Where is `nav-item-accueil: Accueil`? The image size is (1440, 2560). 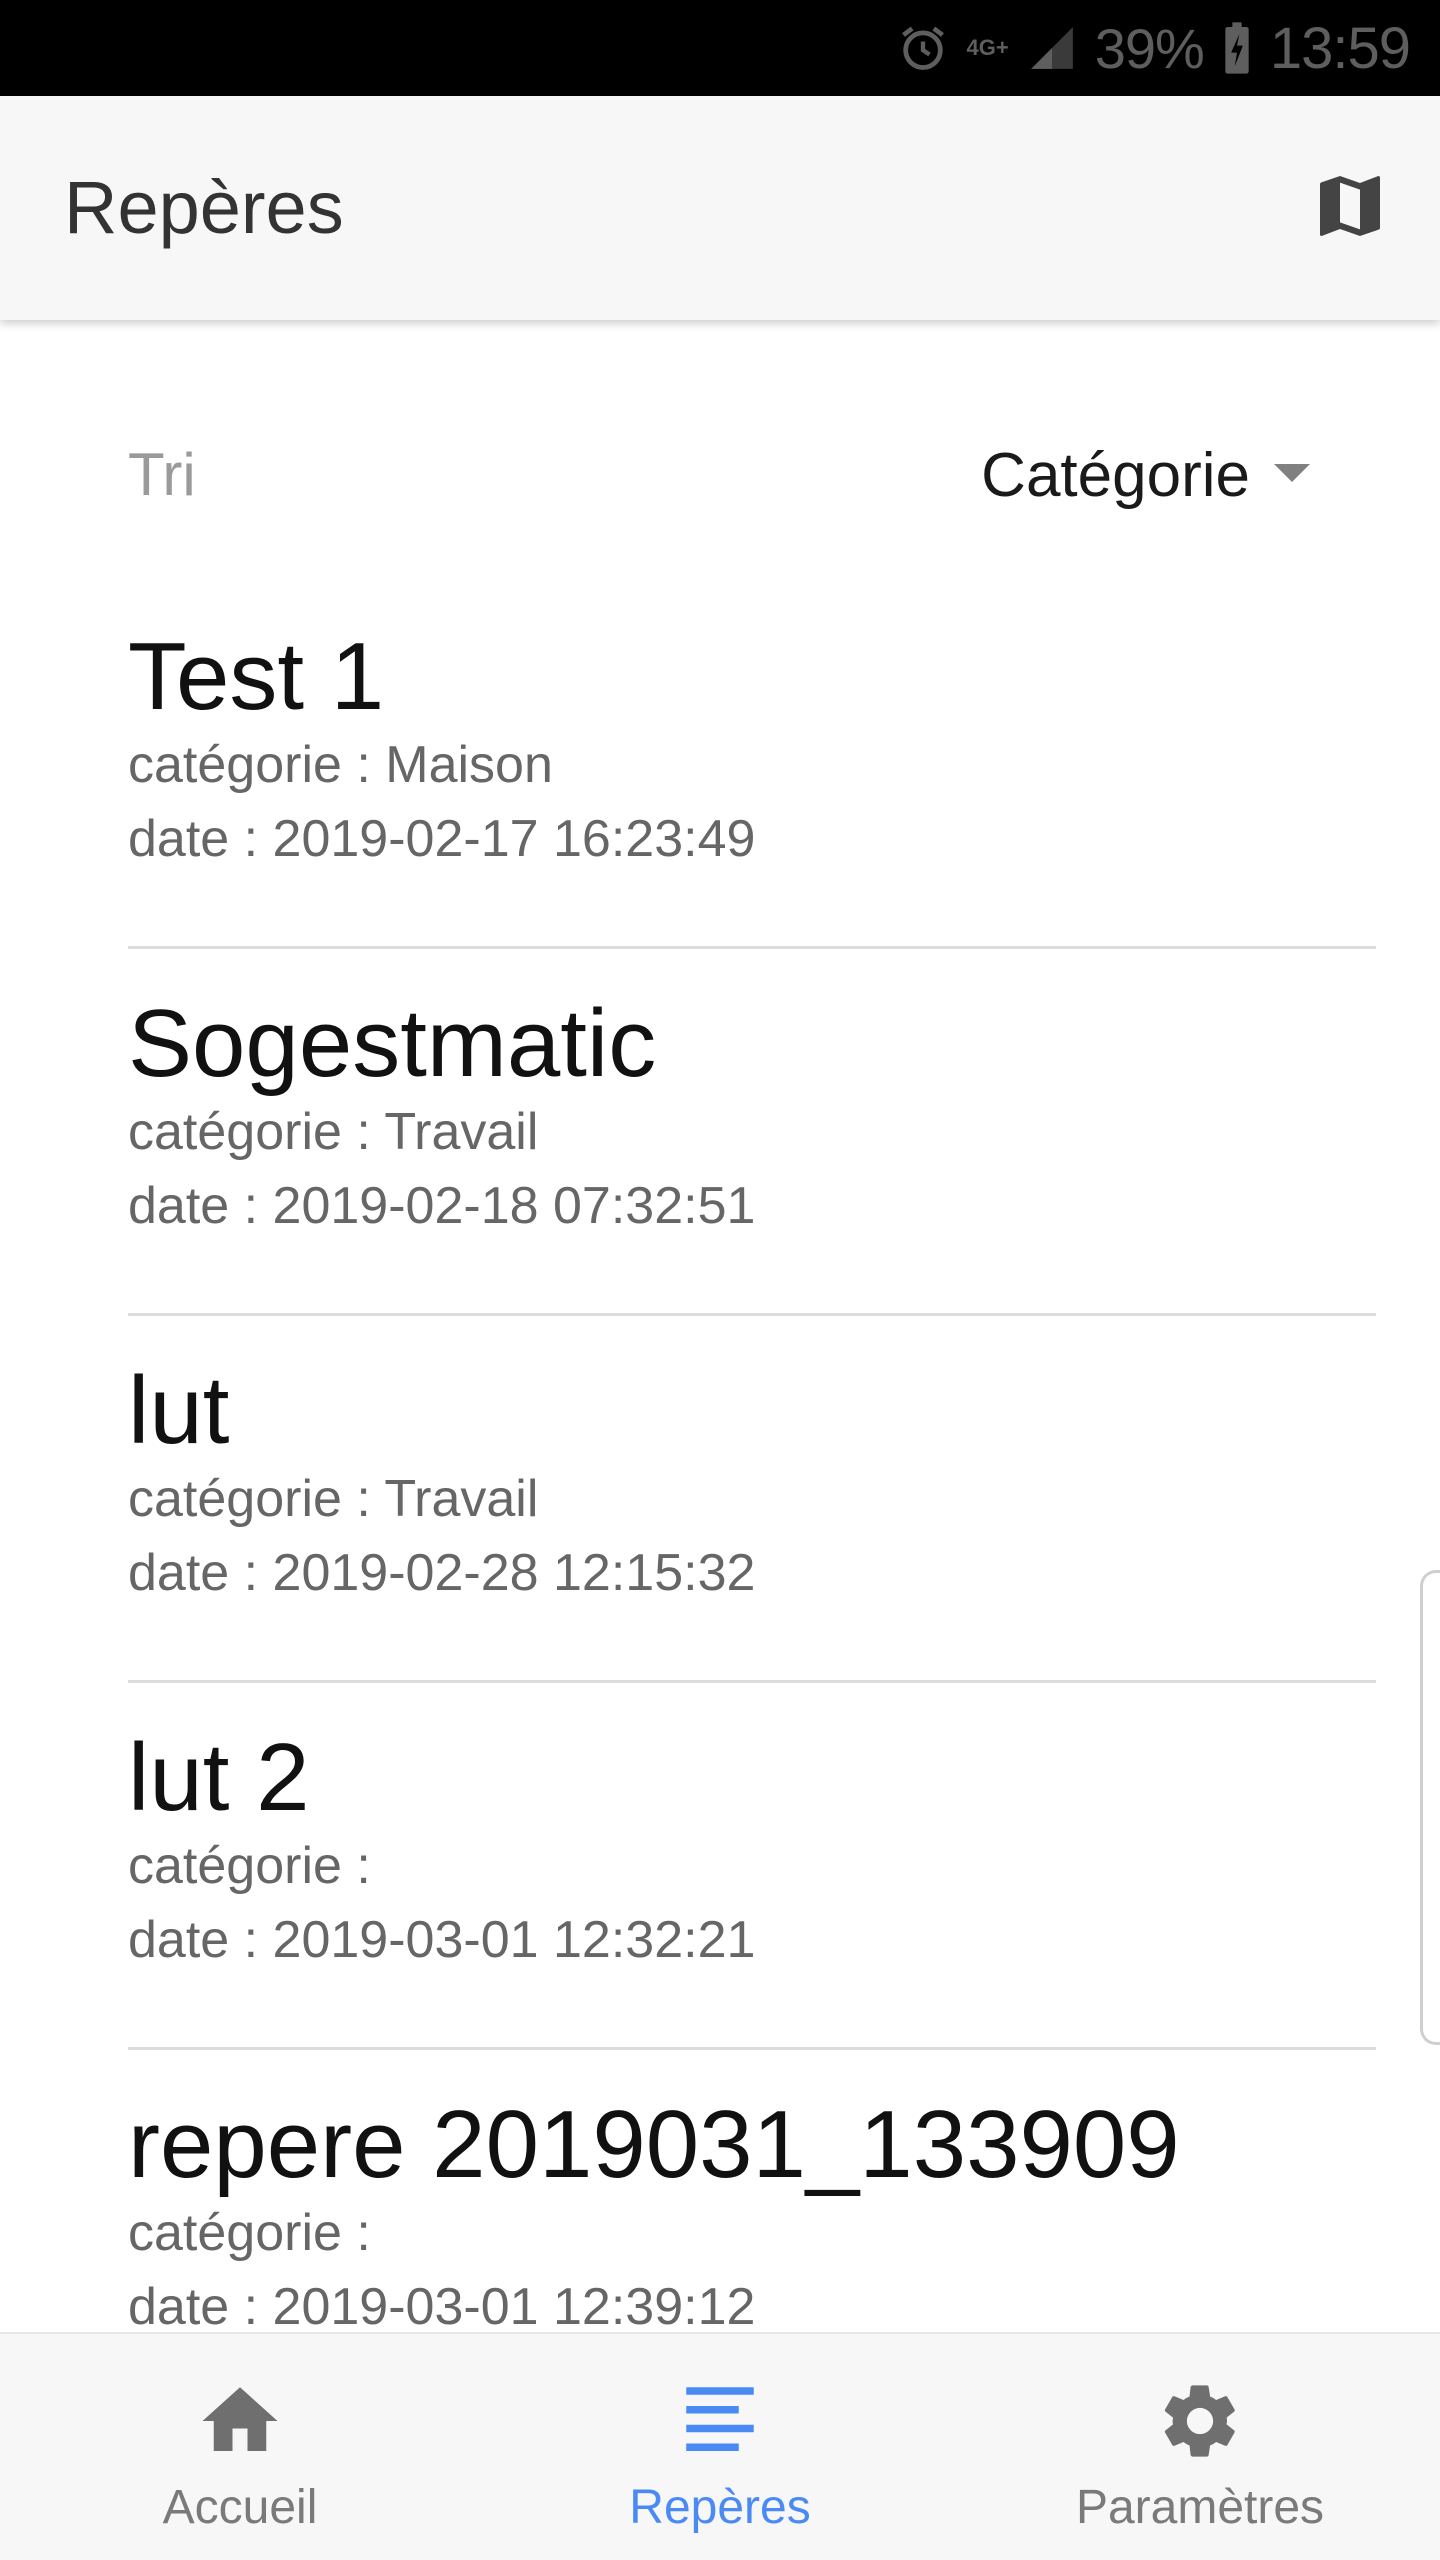
nav-item-accueil: Accueil is located at coordinates (240, 2447).